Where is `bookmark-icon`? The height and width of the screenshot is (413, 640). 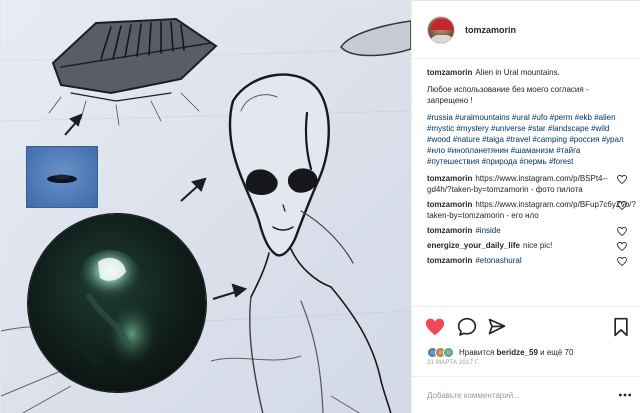
bookmark-icon is located at coordinates (621, 327).